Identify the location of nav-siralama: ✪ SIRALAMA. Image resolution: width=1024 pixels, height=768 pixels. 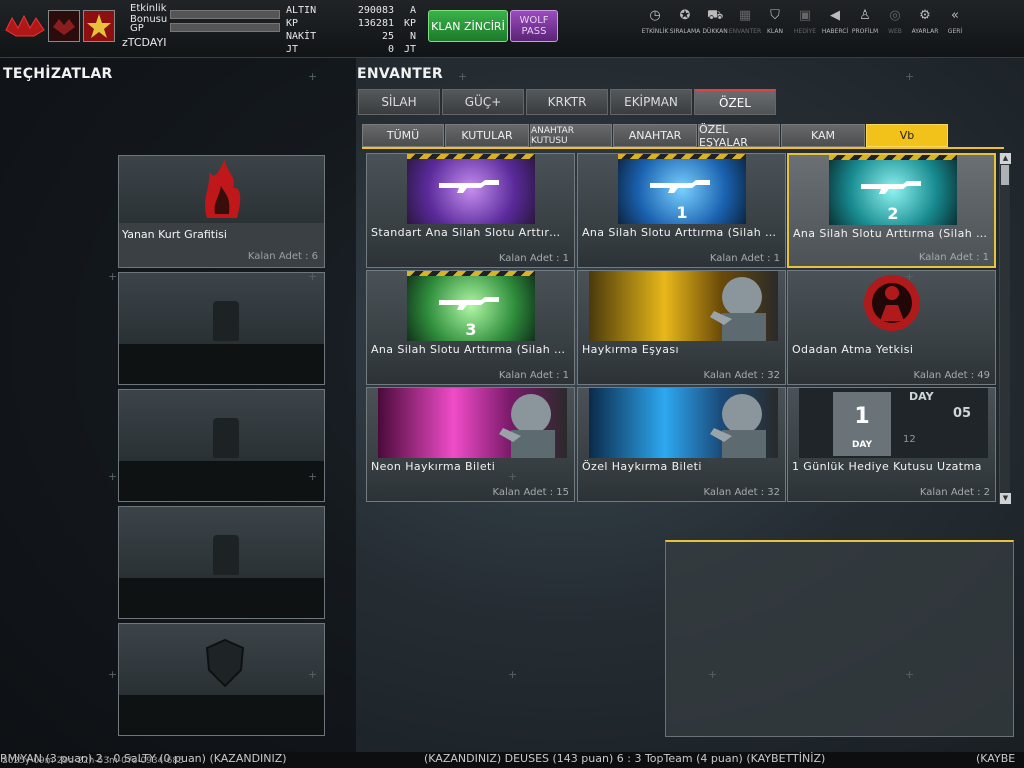
(685, 21).